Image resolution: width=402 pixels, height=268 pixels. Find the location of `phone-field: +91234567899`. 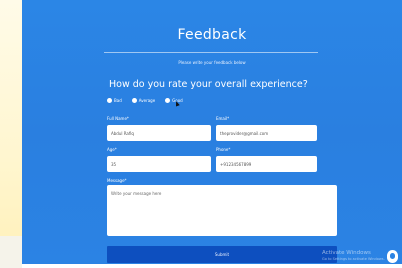

phone-field: +91234567899 is located at coordinates (266, 164).